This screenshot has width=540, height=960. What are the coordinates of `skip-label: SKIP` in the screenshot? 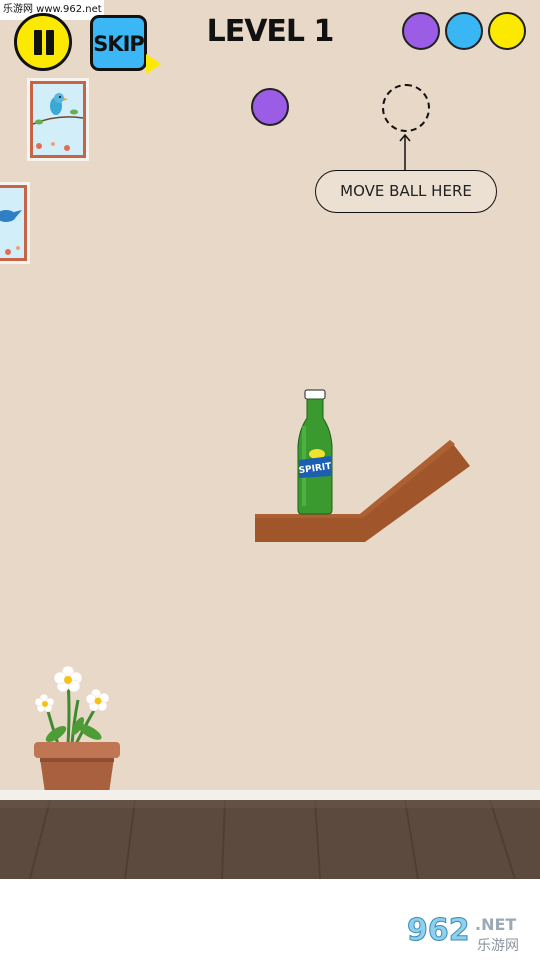 It's located at (119, 44).